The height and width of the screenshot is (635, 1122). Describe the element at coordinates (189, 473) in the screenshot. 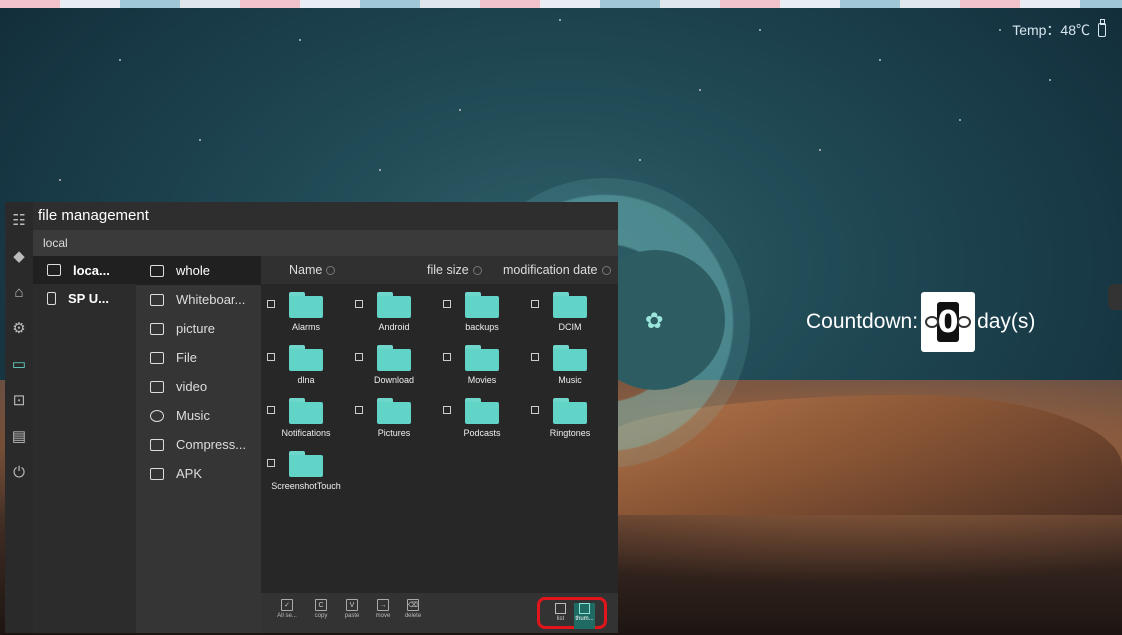

I see `category-label: APK` at that location.